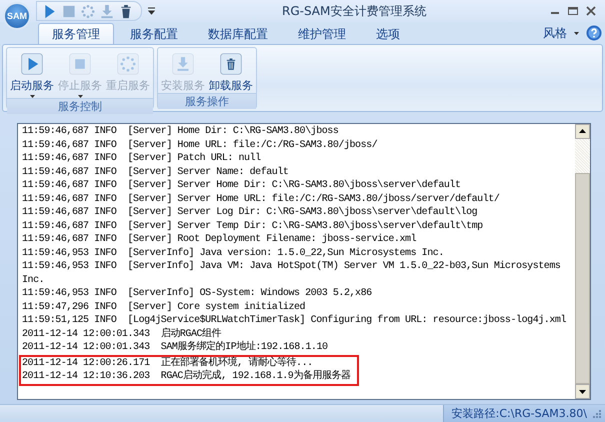  Describe the element at coordinates (156, 172) in the screenshot. I see `log-line: 11:59:46,687 INFO [Server] Server Name: default` at that location.